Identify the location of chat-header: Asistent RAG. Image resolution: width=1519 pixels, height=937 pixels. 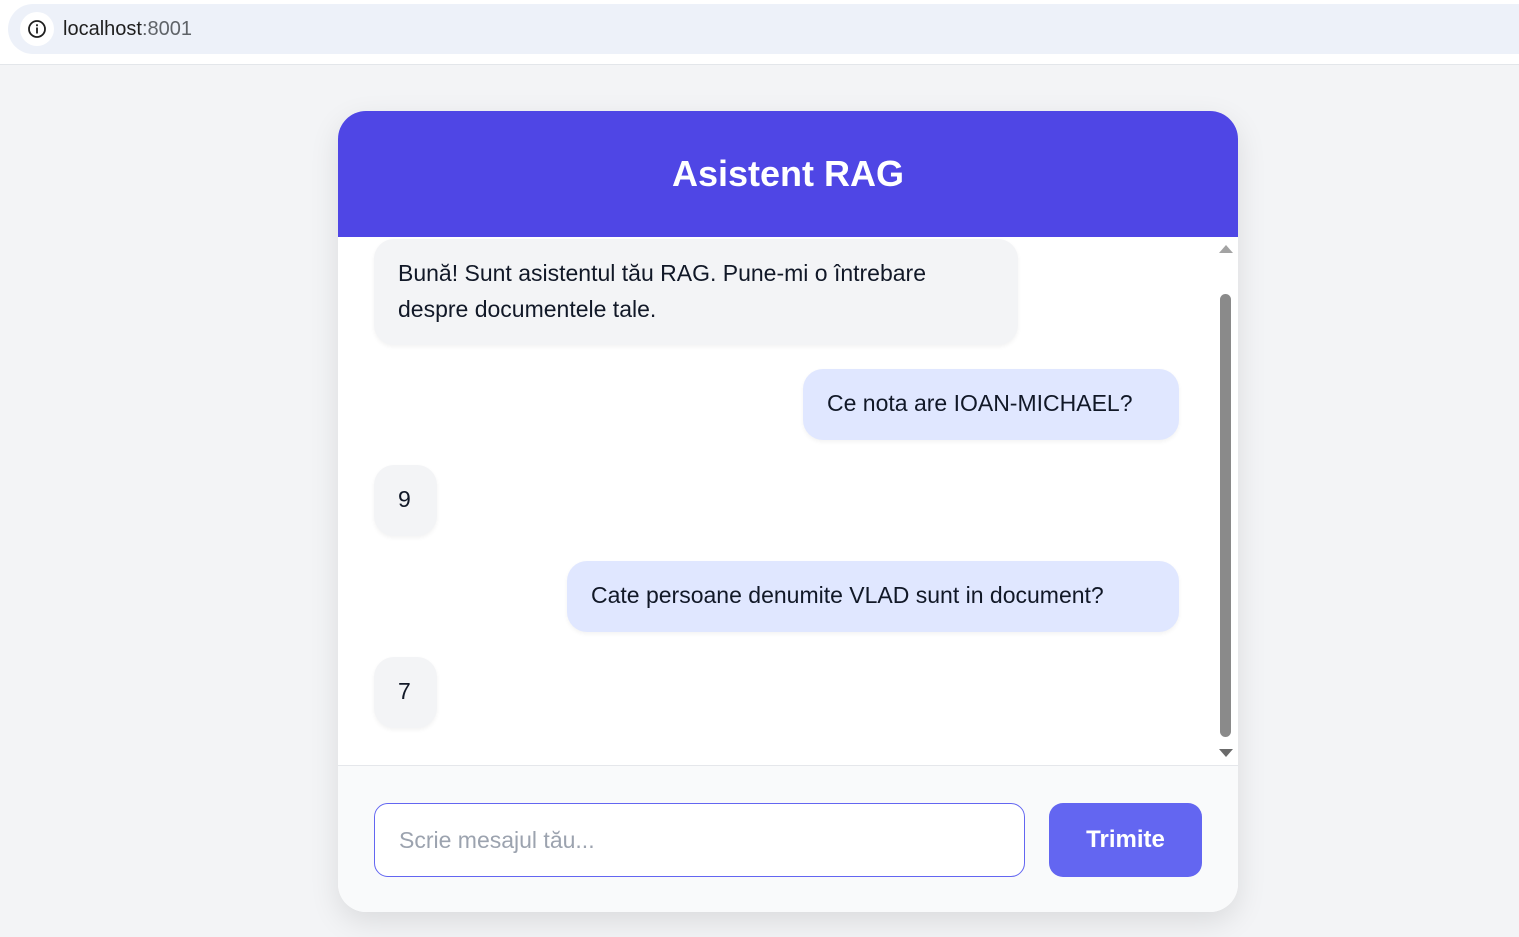
(788, 174).